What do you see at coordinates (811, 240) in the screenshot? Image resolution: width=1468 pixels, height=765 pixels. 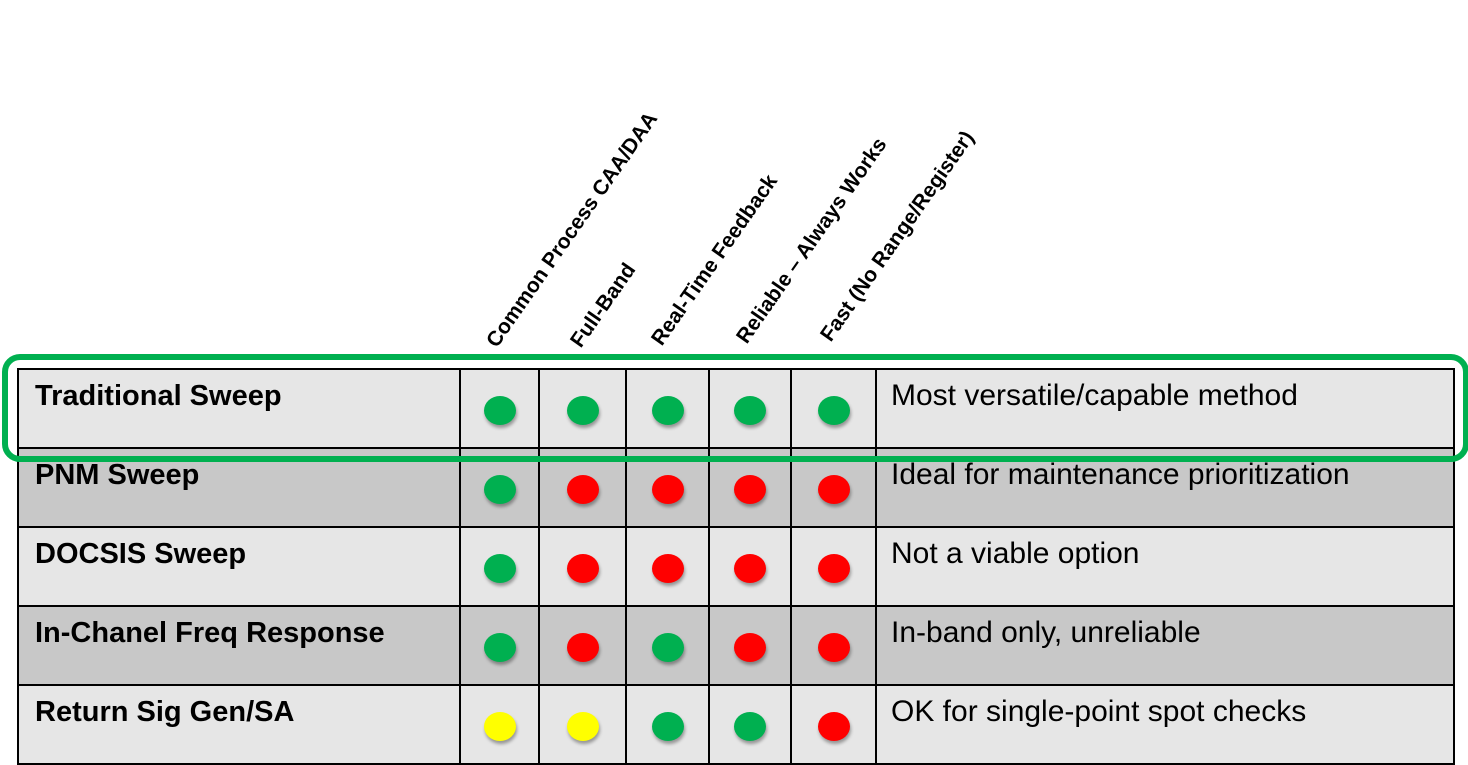 I see `column-header-reliable: Reliable – Always Works` at bounding box center [811, 240].